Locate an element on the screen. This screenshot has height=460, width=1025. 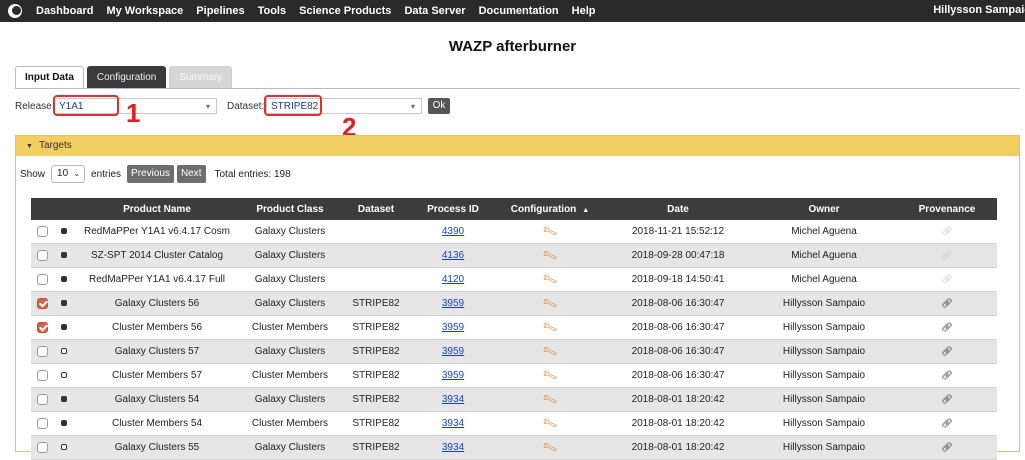
column-date: Date is located at coordinates (678, 209).